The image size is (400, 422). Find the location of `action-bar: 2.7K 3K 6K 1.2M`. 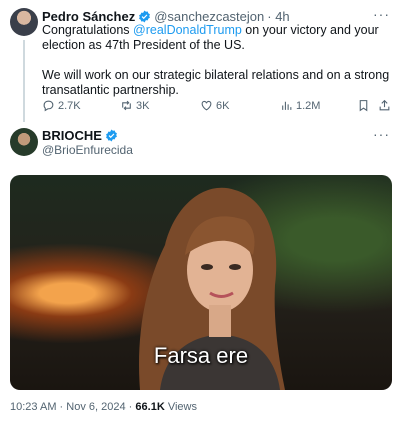

action-bar: 2.7K 3K 6K 1.2M is located at coordinates (216, 107).